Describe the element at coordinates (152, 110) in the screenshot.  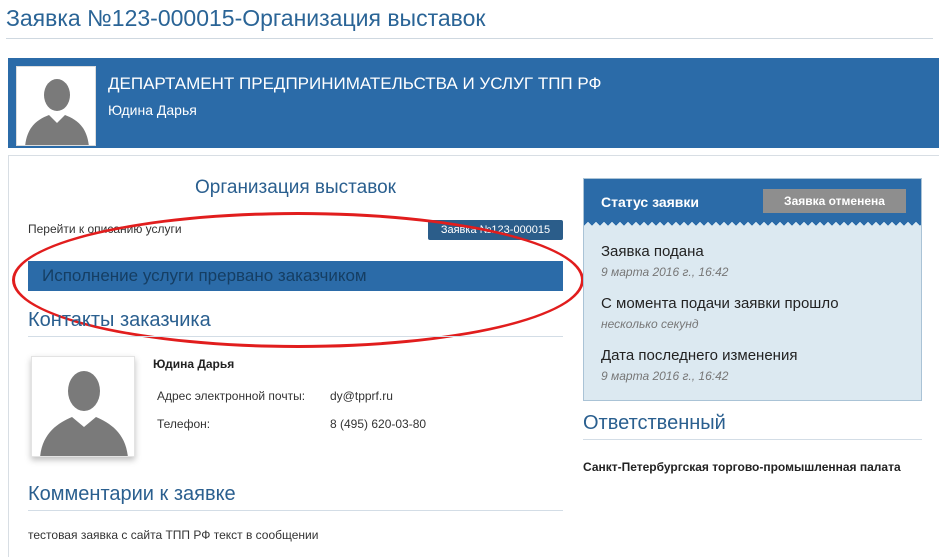
I see `department-user: Юдина Дарья` at that location.